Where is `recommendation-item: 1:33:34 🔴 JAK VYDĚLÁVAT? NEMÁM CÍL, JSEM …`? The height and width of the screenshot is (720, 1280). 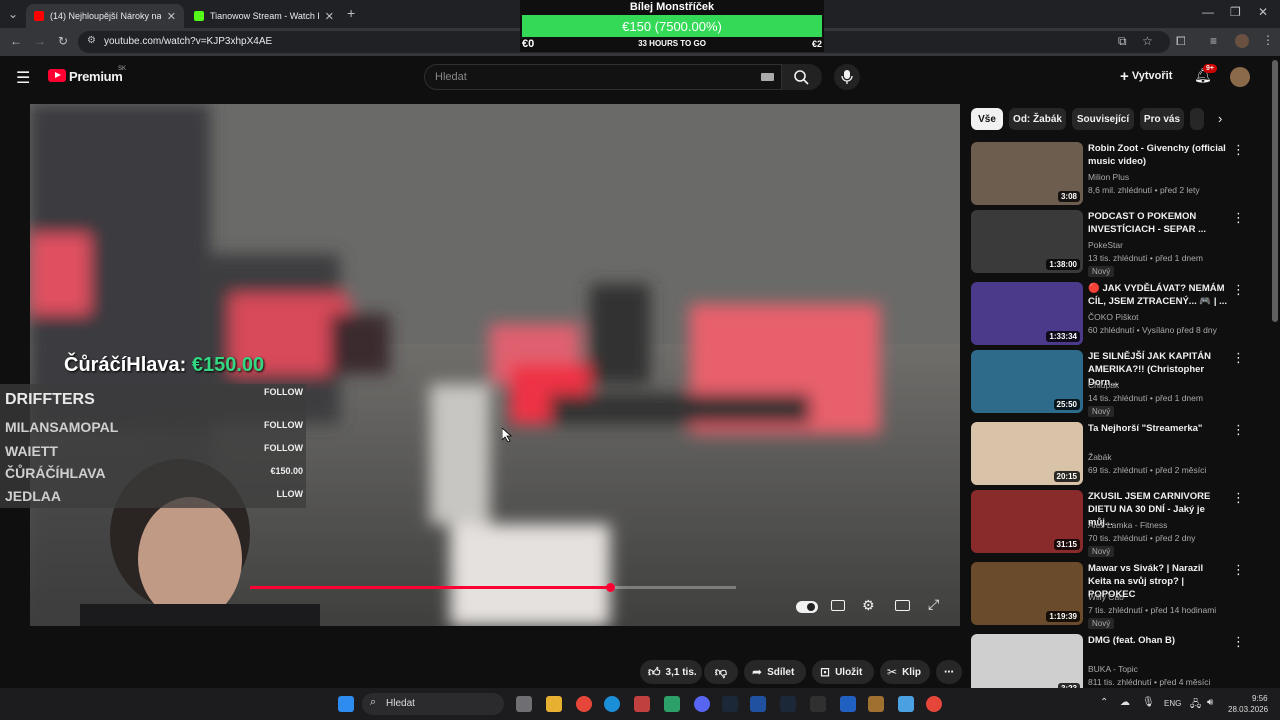 recommendation-item: 1:33:34 🔴 JAK VYDĚLÁVAT? NEMÁM CÍL, JSEM … is located at coordinates (1110, 315).